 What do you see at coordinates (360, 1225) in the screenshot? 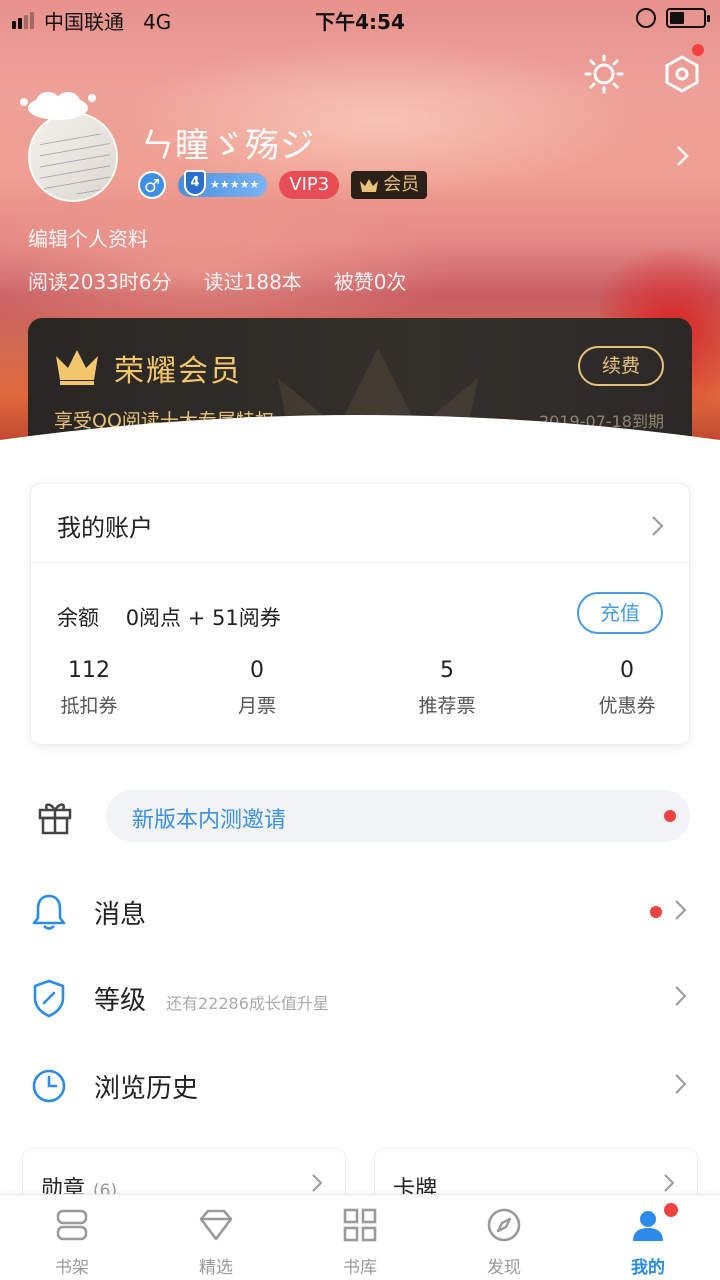
I see `grid-icon` at bounding box center [360, 1225].